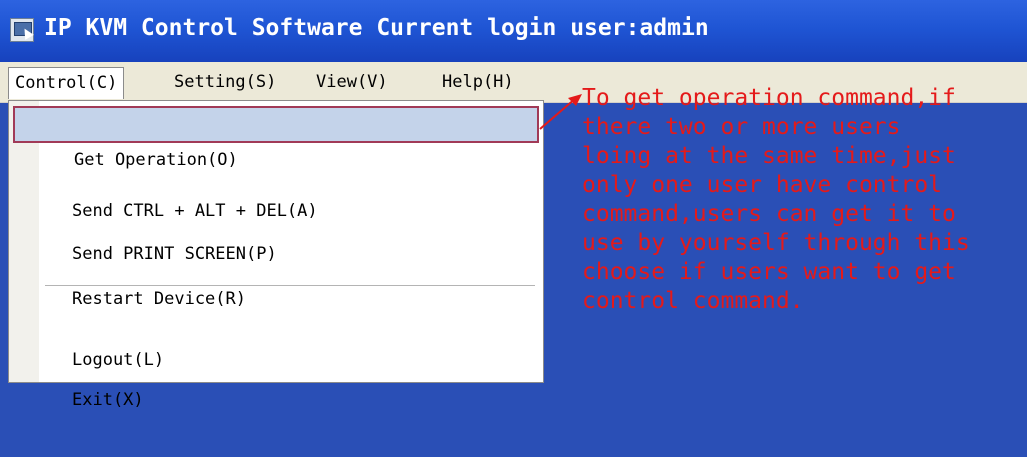  Describe the element at coordinates (276, 187) in the screenshot. I see `menu-item-send-ctrl-alt-del: Send CTRL + ALT + DEL(A)` at that location.